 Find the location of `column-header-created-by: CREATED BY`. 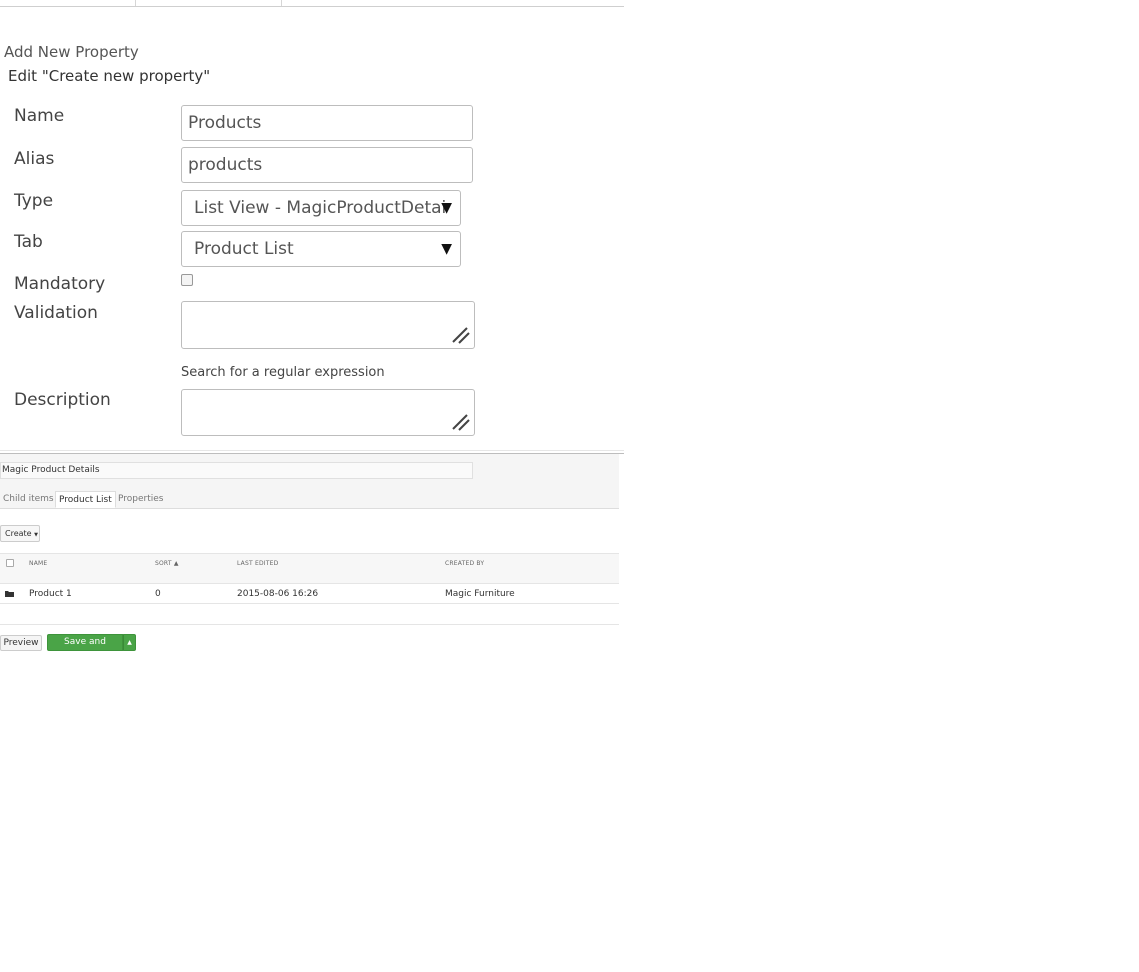

column-header-created-by: CREATED BY is located at coordinates (464, 563).